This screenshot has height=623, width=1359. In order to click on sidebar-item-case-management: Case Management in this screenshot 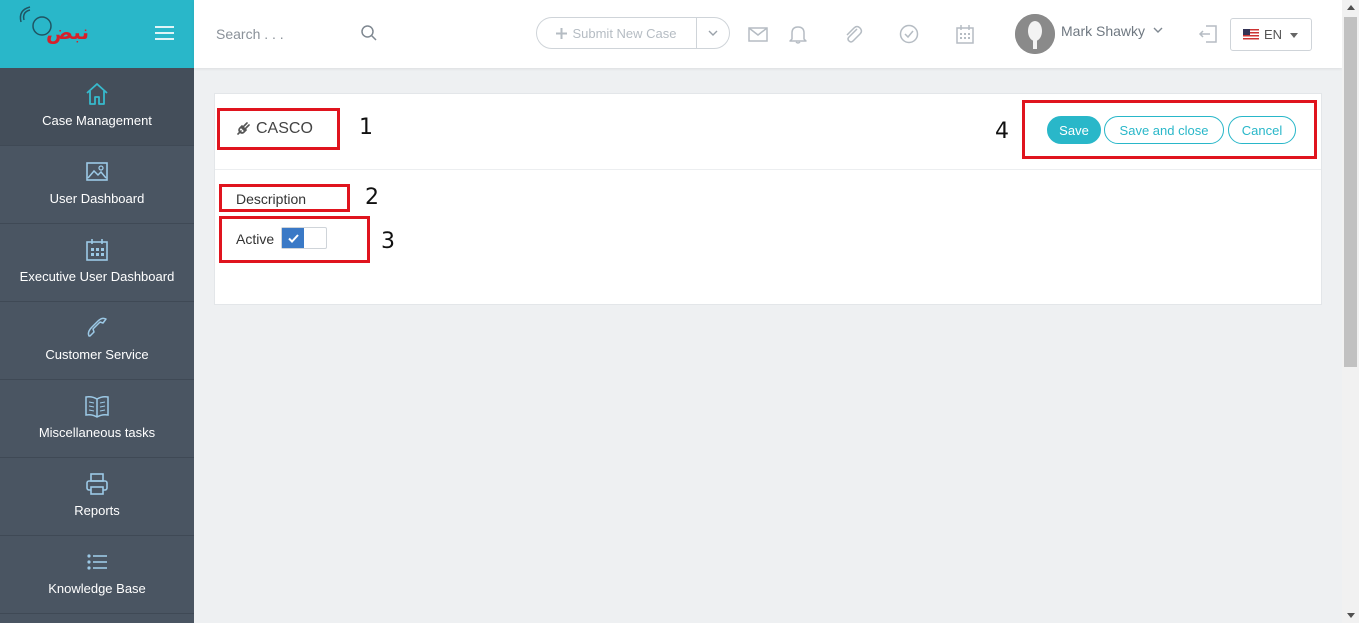, I will do `click(97, 107)`.